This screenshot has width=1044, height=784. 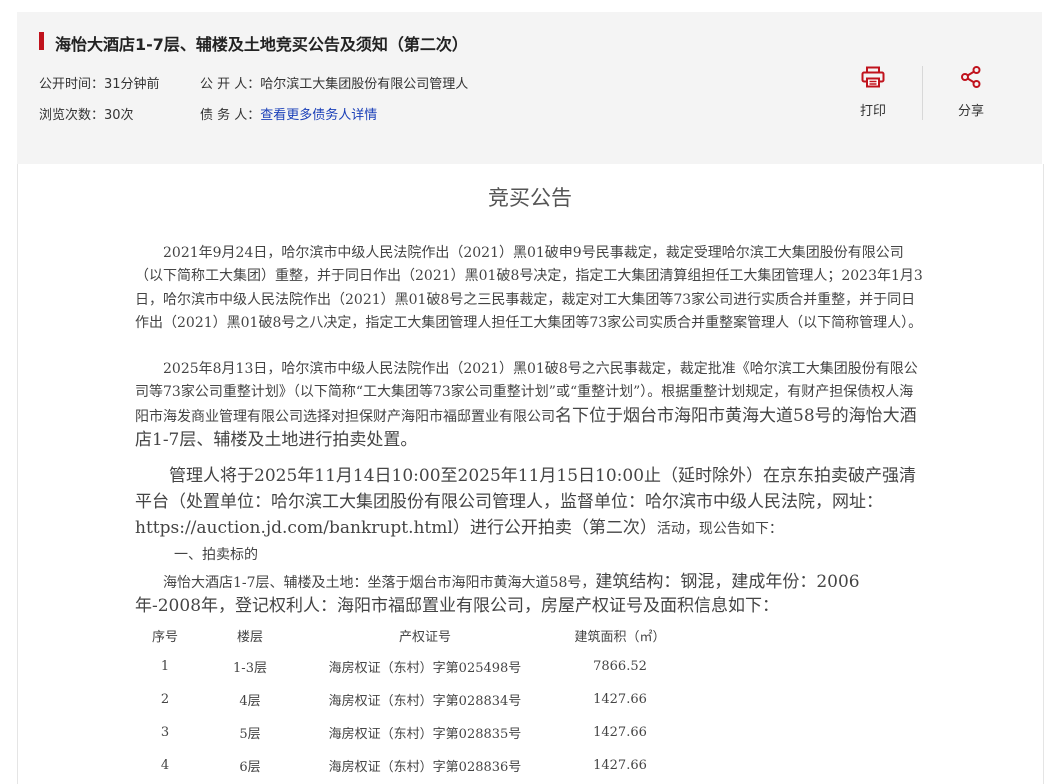 I want to click on table-row: 4 6层 海房权证（东村）字第028836号 1427.66, so click(x=415, y=765).